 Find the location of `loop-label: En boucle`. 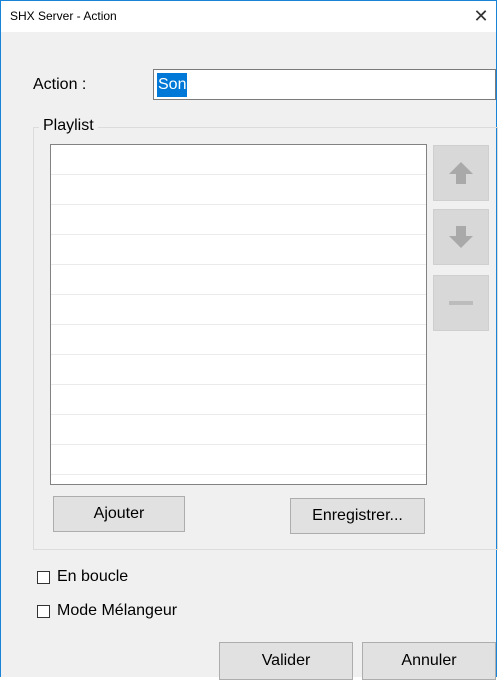

loop-label: En boucle is located at coordinates (93, 576).